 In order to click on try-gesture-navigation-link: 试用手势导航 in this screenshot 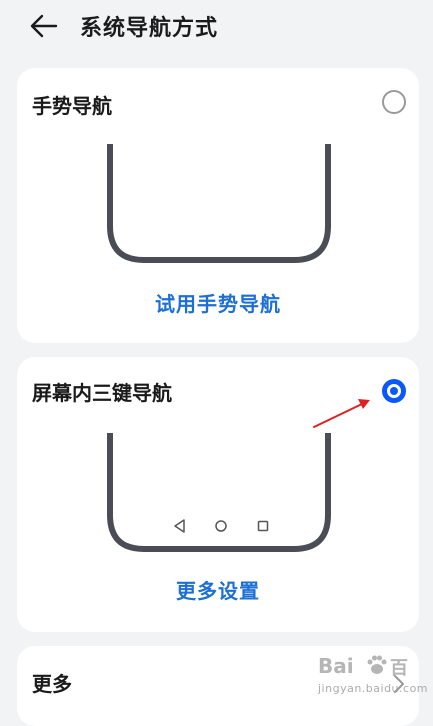, I will do `click(218, 302)`.